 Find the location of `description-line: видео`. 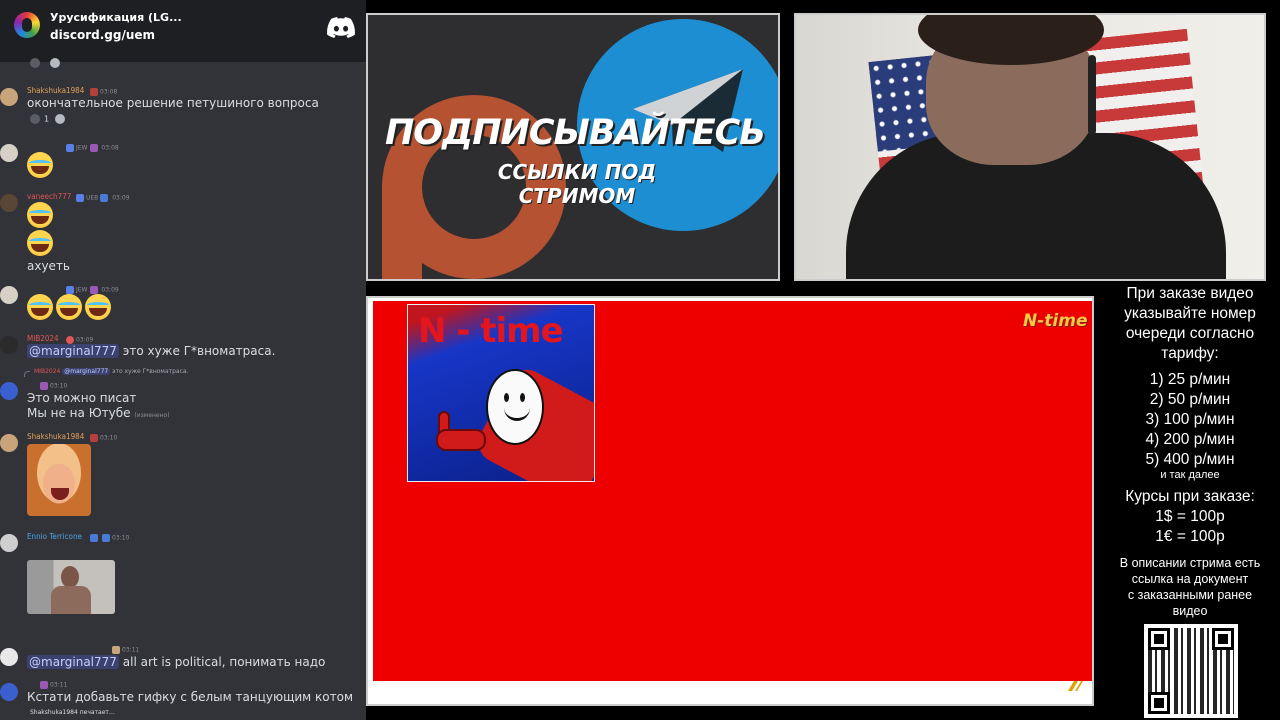

description-line: видео is located at coordinates (1190, 611).